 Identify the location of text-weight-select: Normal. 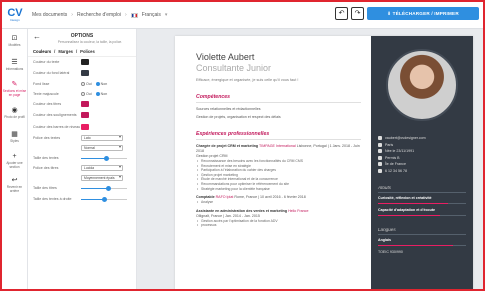
(102, 148).